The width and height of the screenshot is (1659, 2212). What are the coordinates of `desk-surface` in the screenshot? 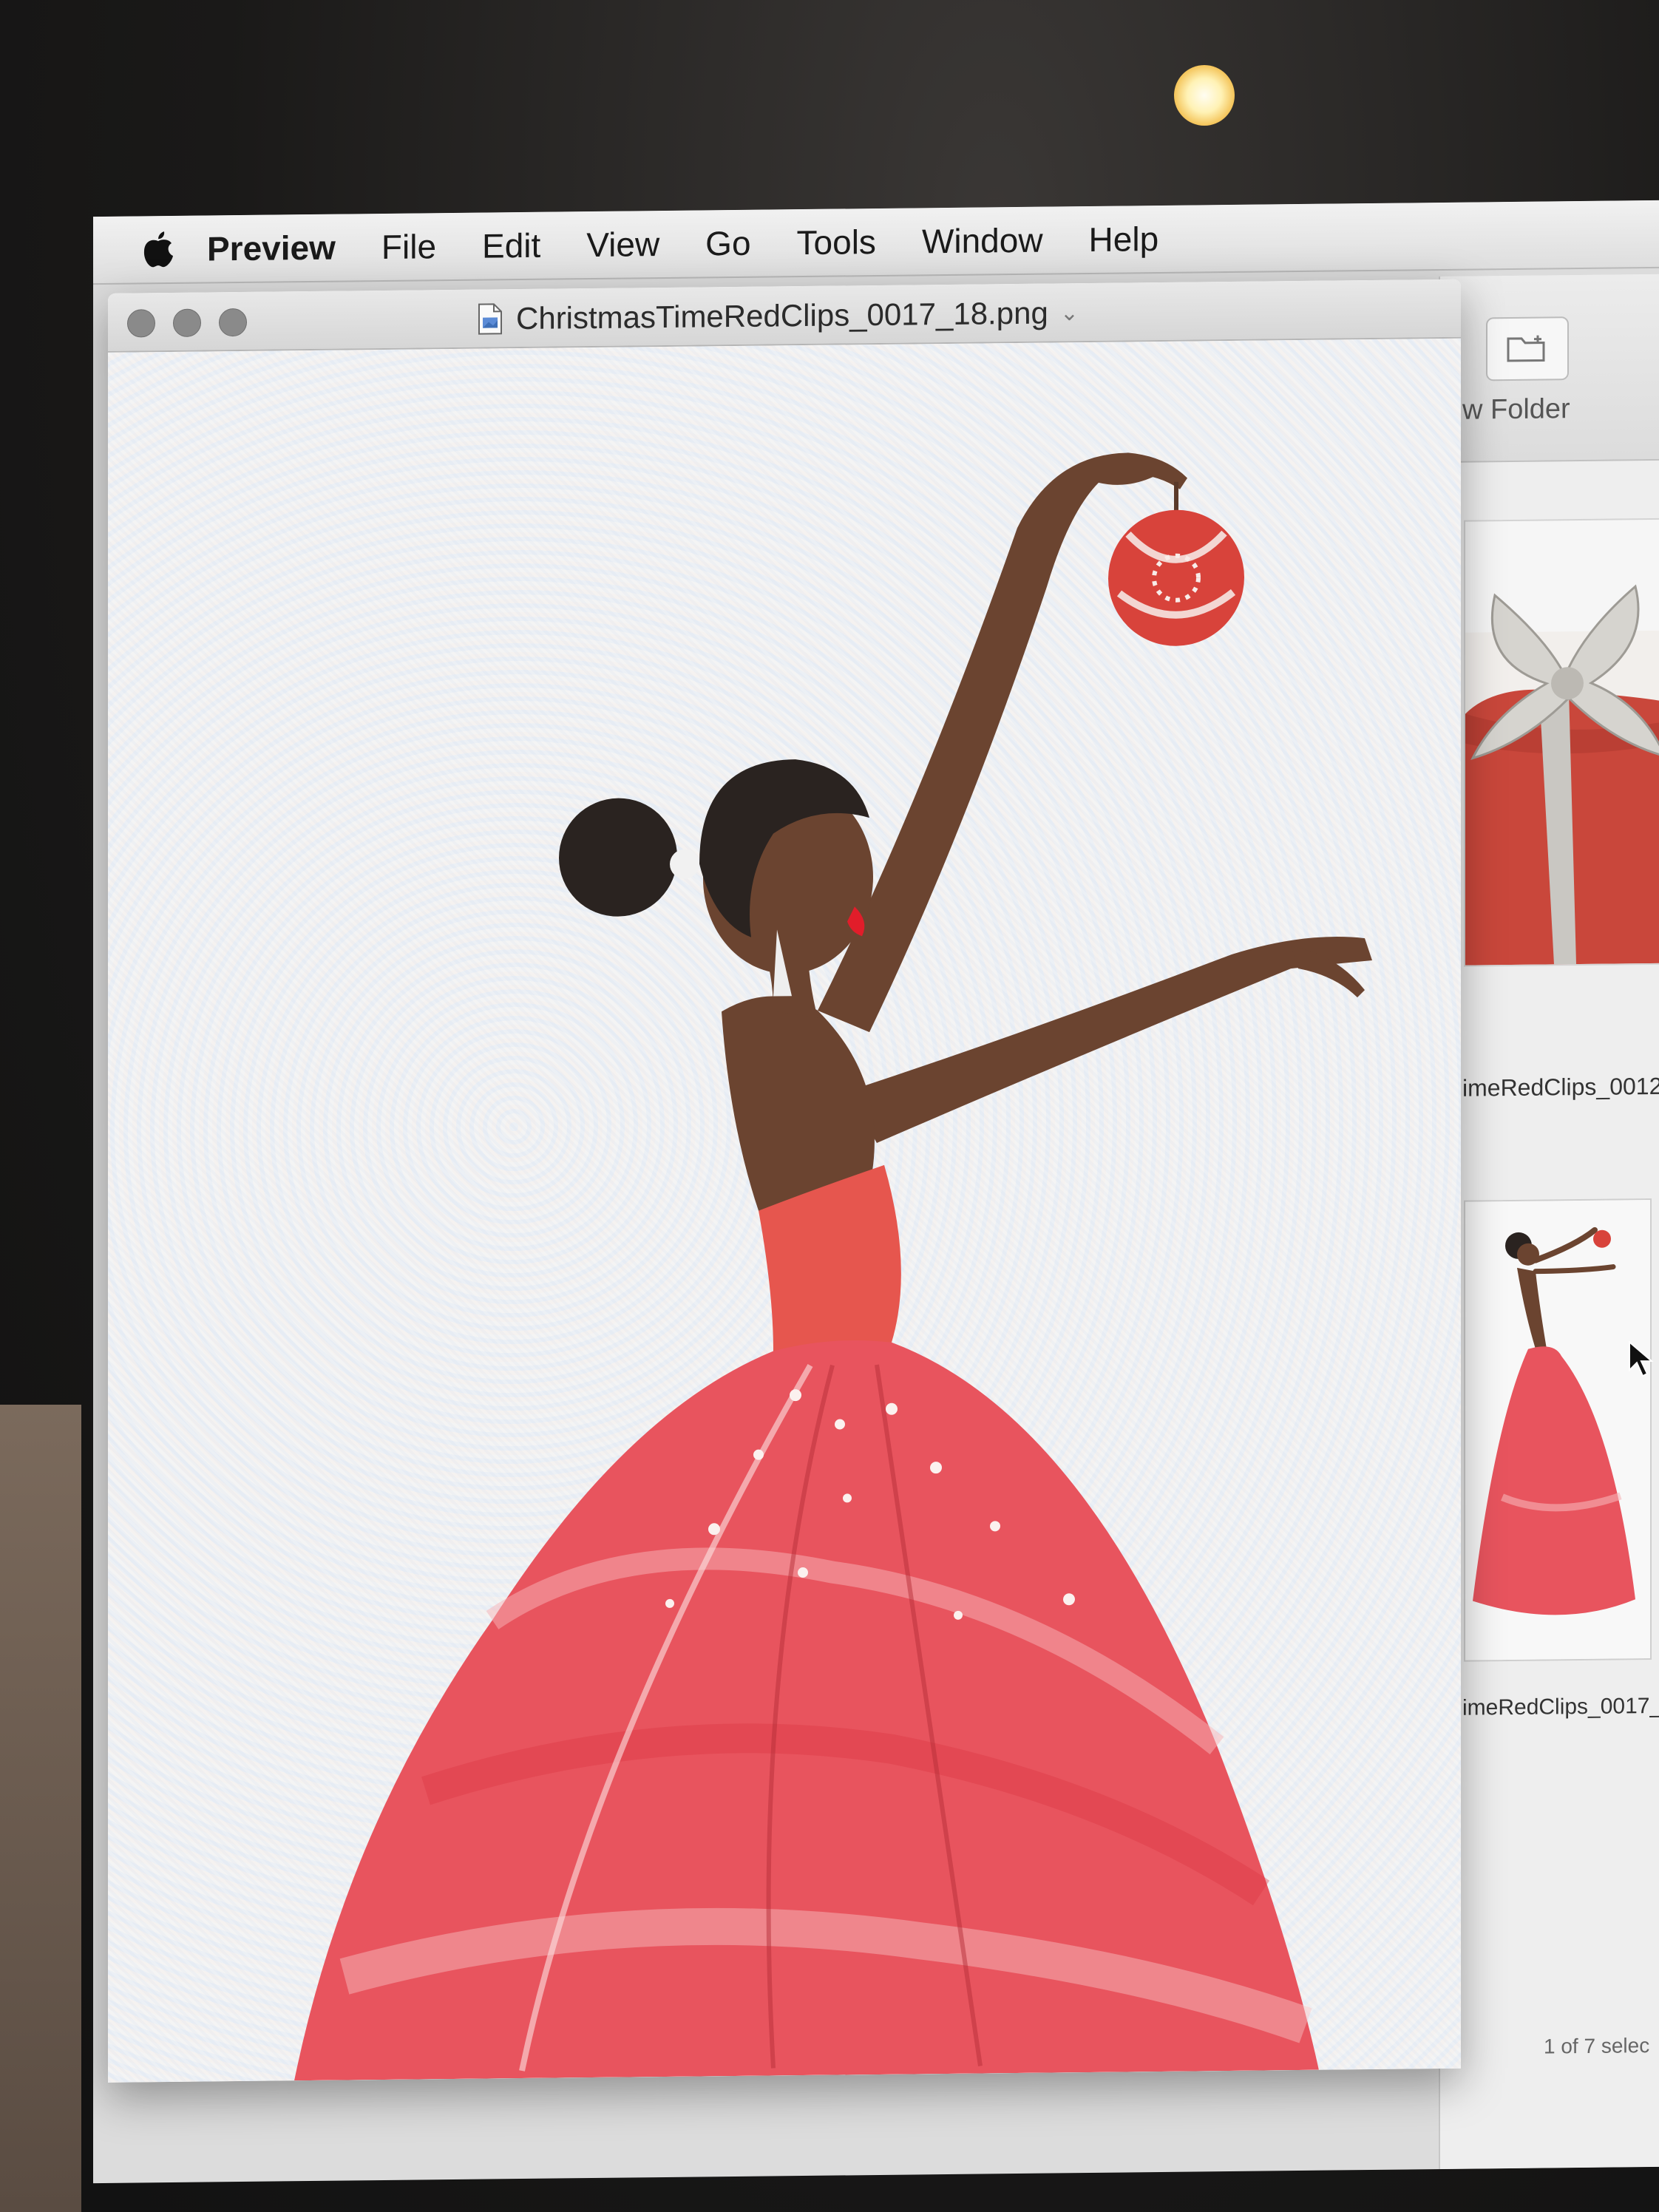 It's located at (40, 1808).